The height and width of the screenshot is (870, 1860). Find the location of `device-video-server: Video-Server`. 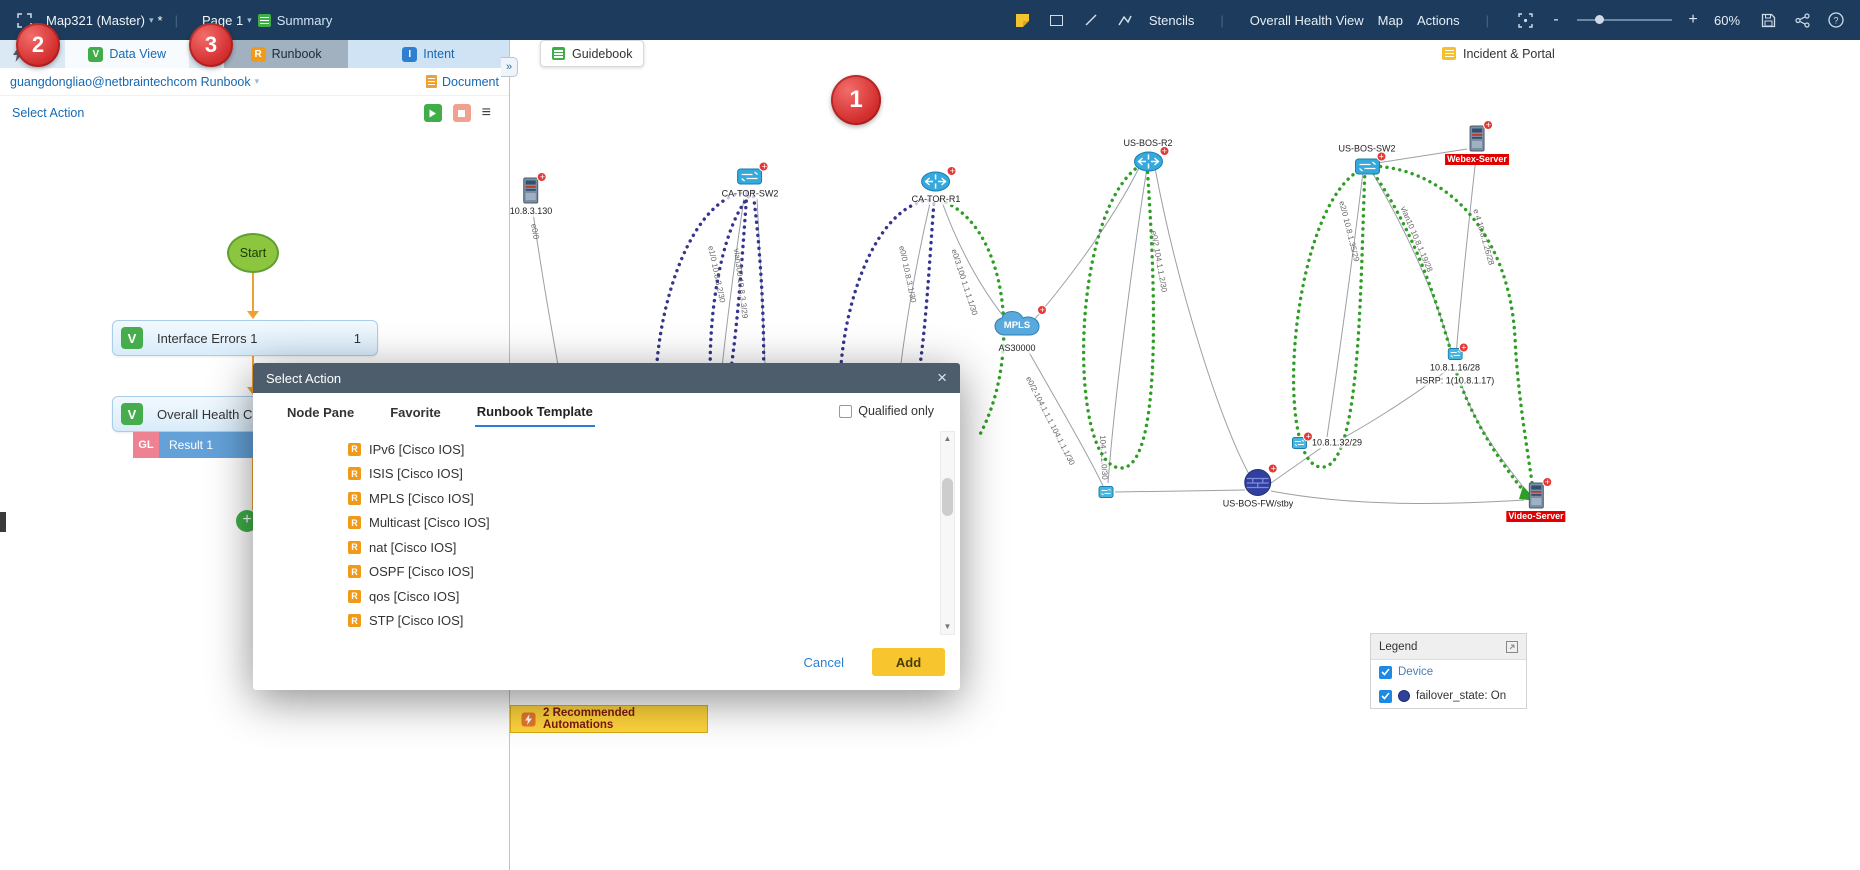

device-video-server: Video-Server is located at coordinates (1536, 499).